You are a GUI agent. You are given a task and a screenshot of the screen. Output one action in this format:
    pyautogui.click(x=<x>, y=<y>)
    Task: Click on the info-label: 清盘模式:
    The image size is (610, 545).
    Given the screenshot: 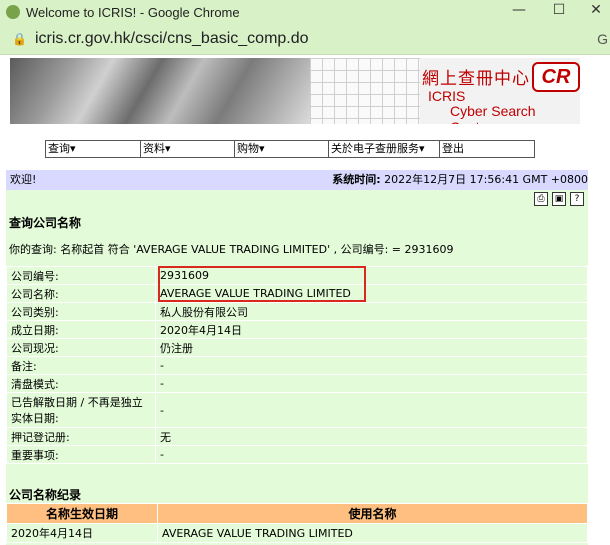 What is the action you would take?
    pyautogui.click(x=81, y=383)
    